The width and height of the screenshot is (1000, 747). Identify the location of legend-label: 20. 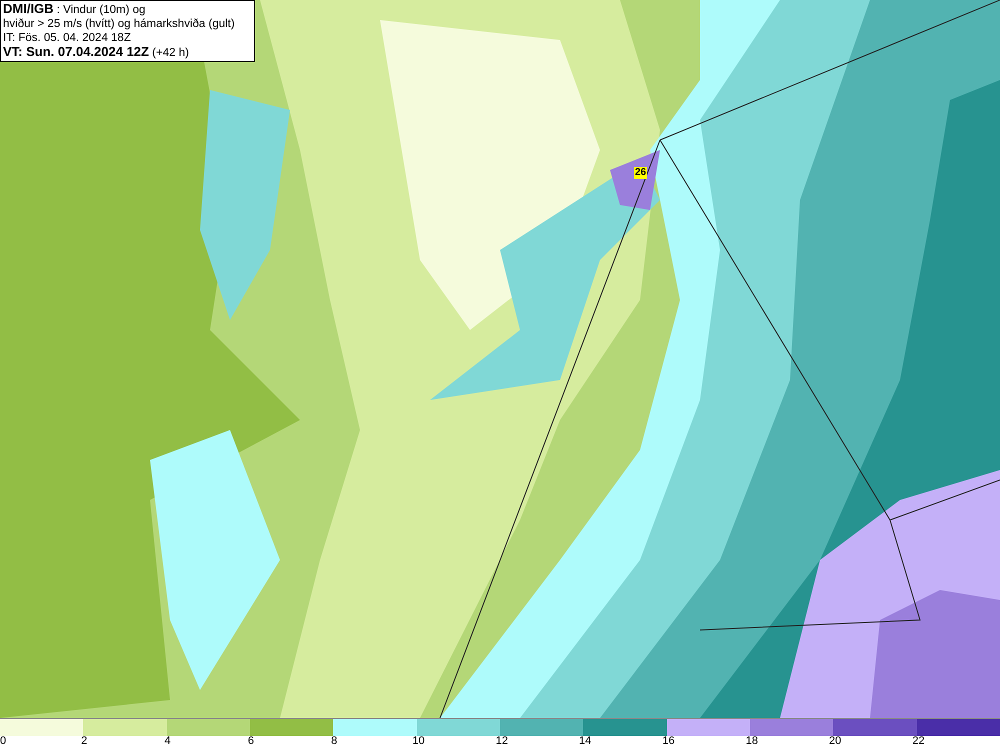
(835, 741).